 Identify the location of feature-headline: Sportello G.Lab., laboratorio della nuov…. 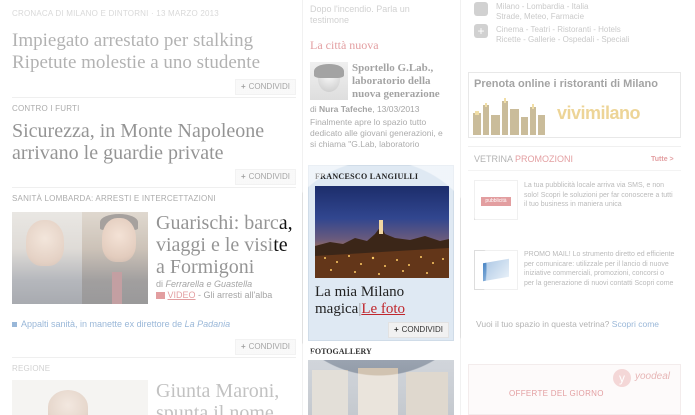
(404, 81).